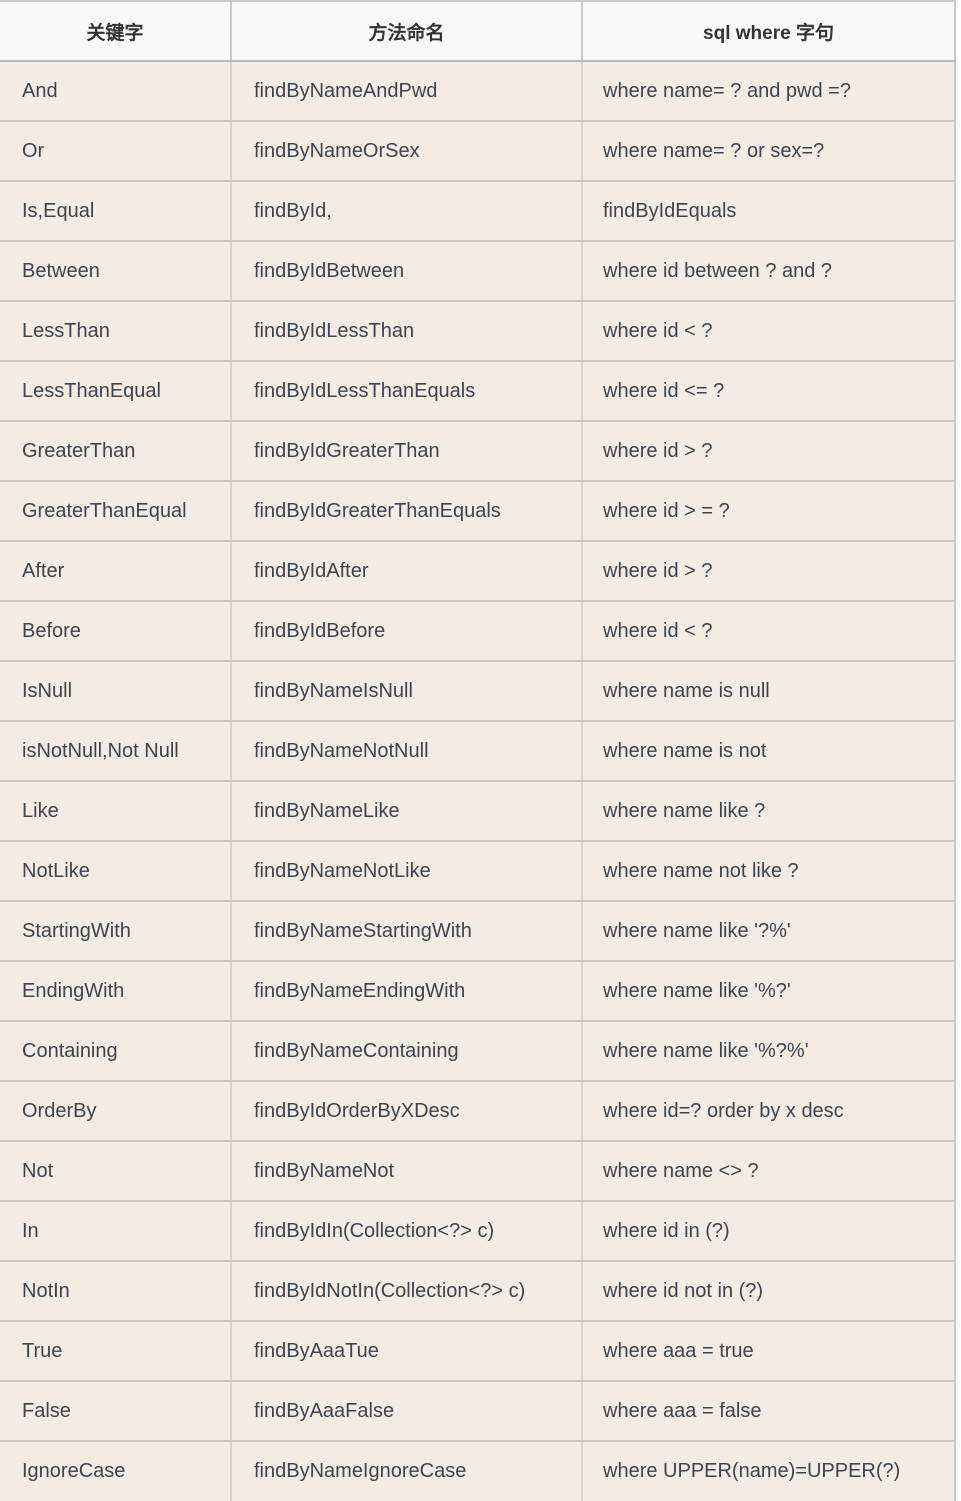  Describe the element at coordinates (768, 1111) in the screenshot. I see `cell-sql-where-clause: where id=? order by x desc` at that location.